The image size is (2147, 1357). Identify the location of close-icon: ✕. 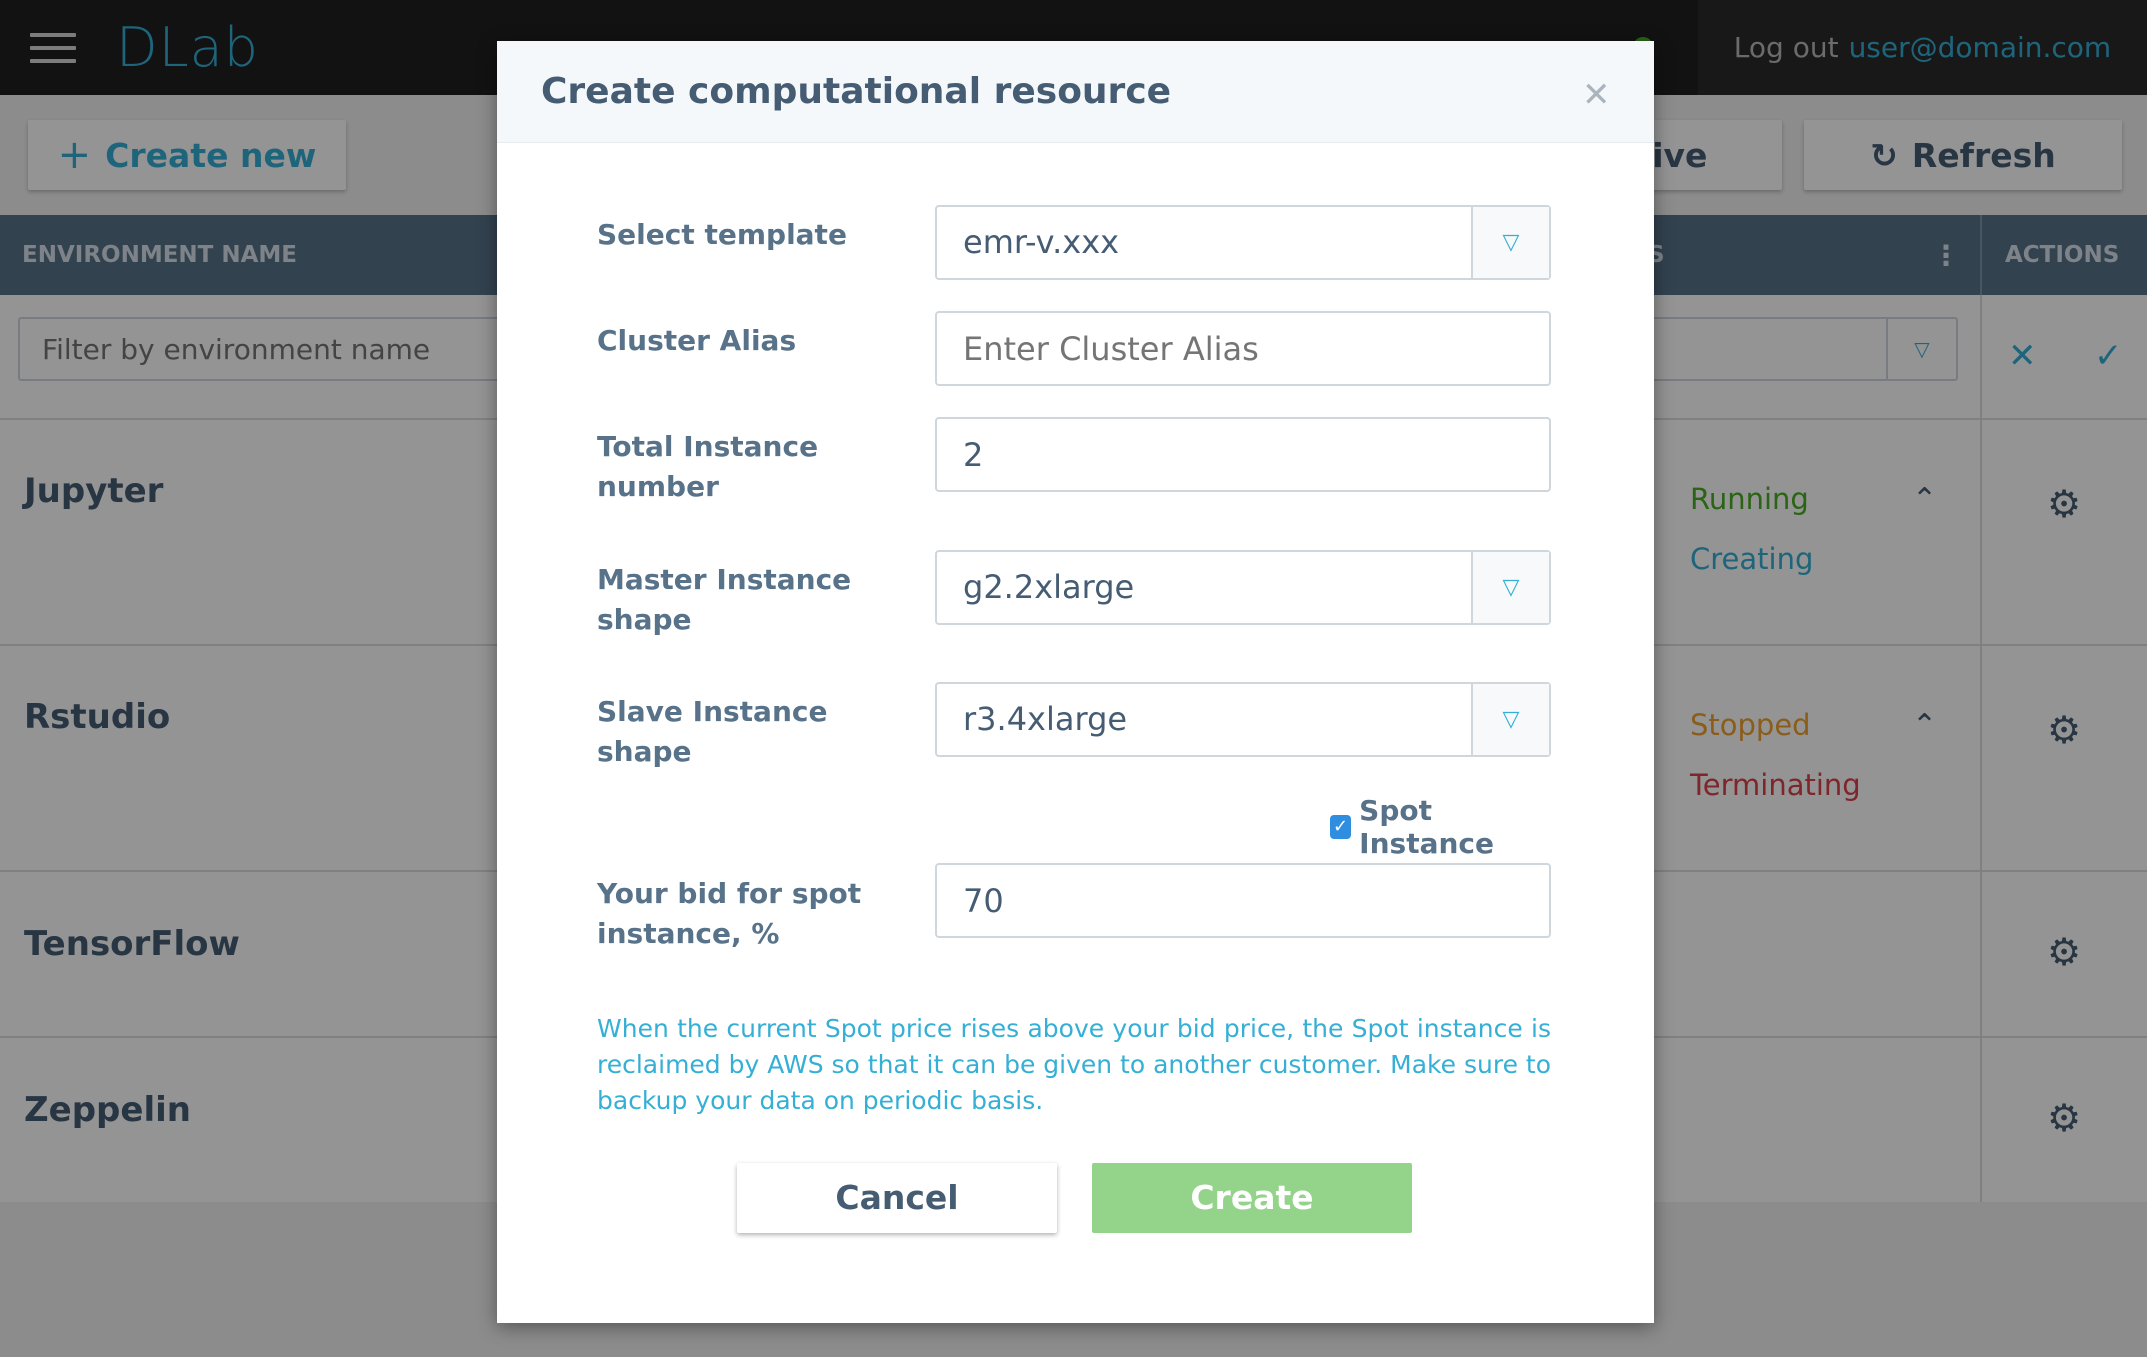
(1596, 95).